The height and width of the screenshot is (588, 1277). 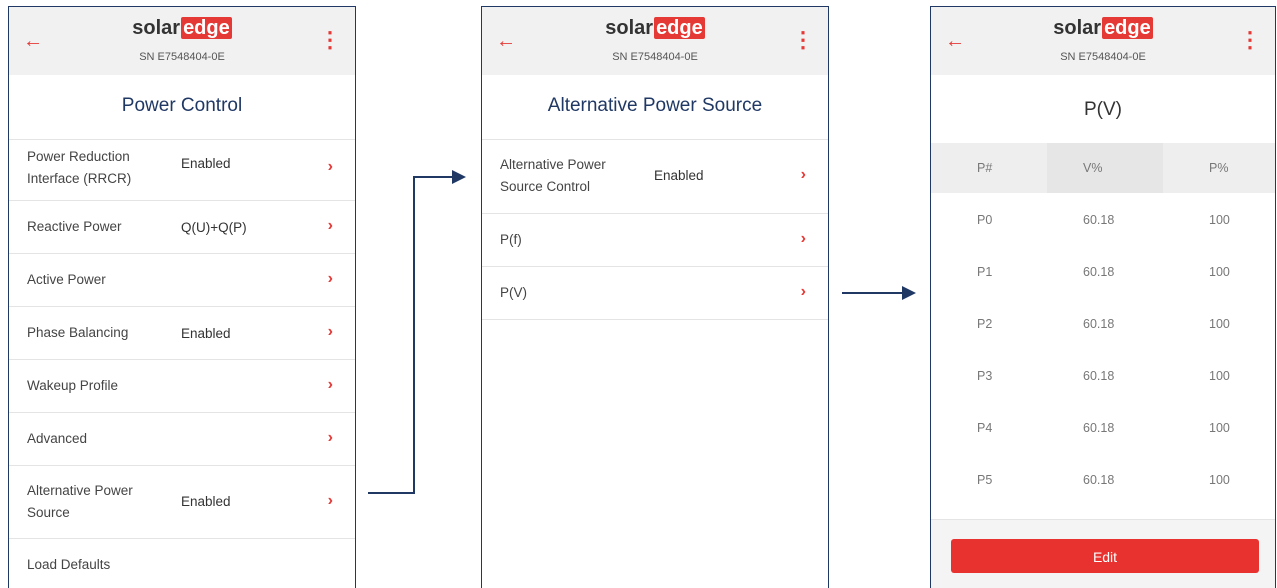 I want to click on table-row: P3 60.18 100, so click(x=1103, y=375).